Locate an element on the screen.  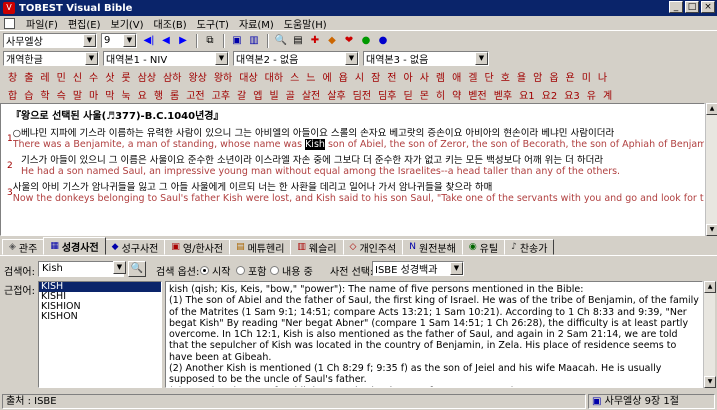
book-link: 합 is located at coordinates (12, 94).